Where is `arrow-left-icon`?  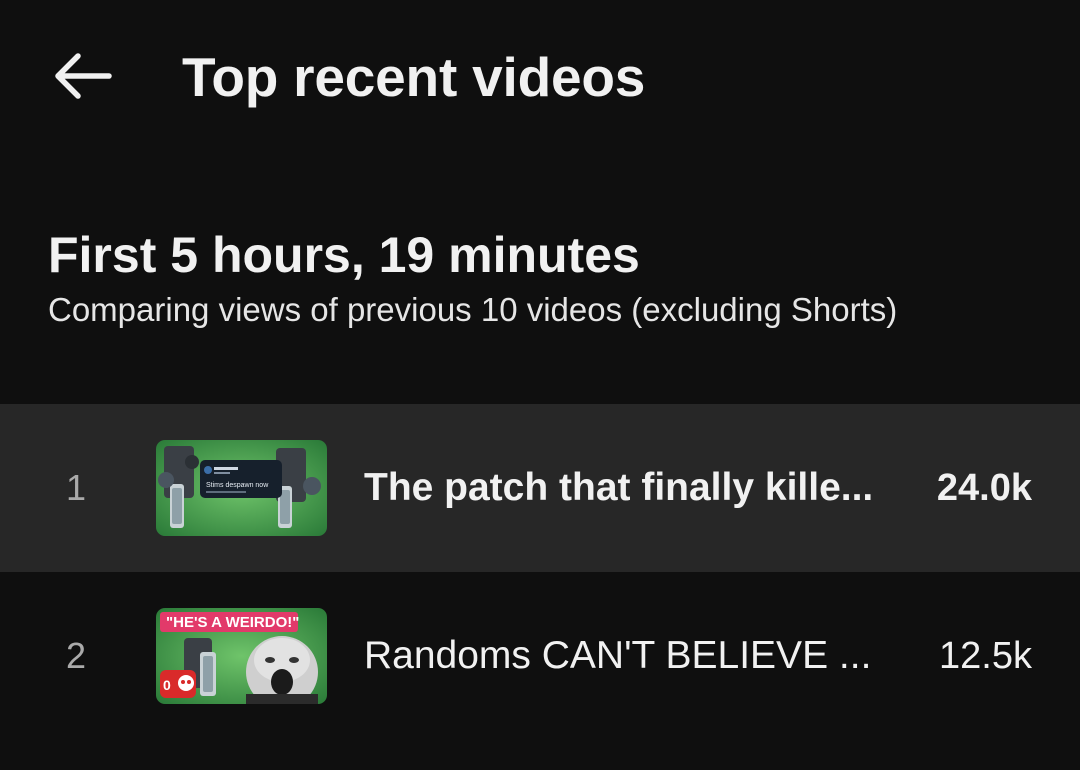 arrow-left-icon is located at coordinates (83, 76).